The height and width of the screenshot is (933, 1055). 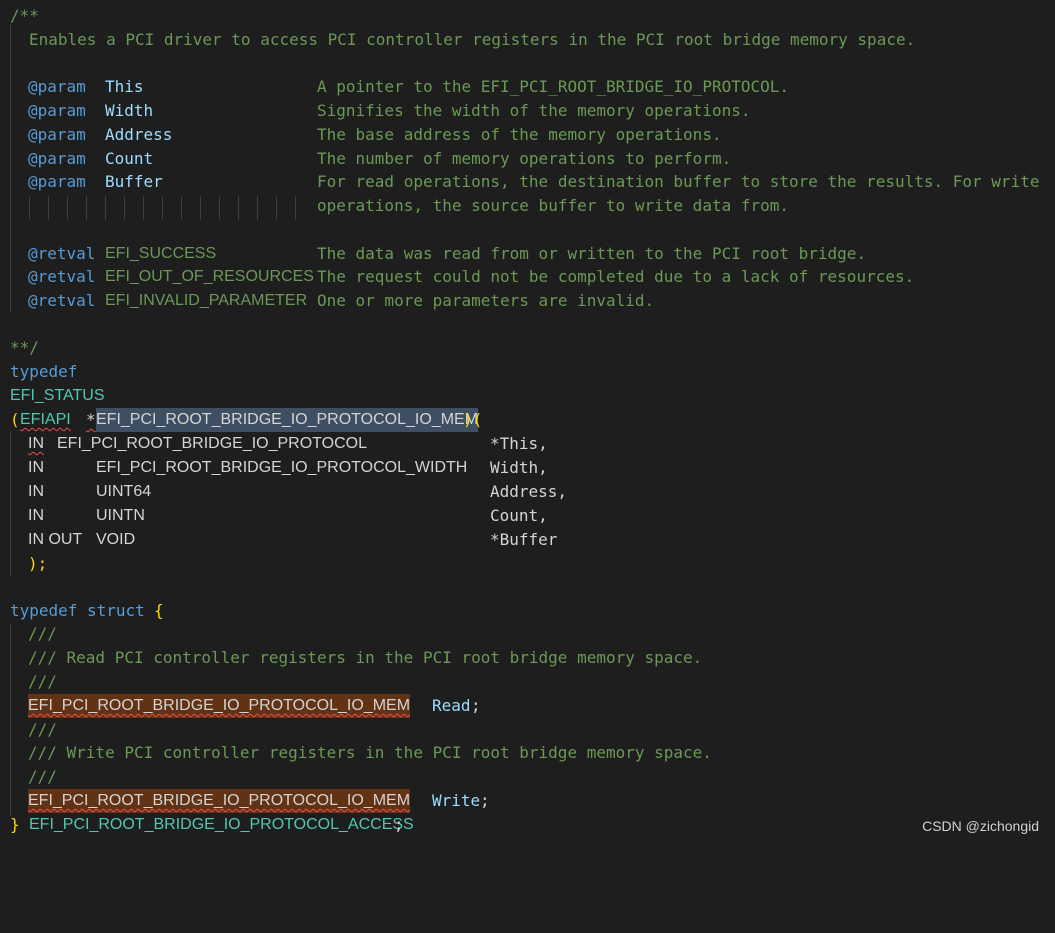 I want to click on comment-open: /**, so click(x=24, y=15).